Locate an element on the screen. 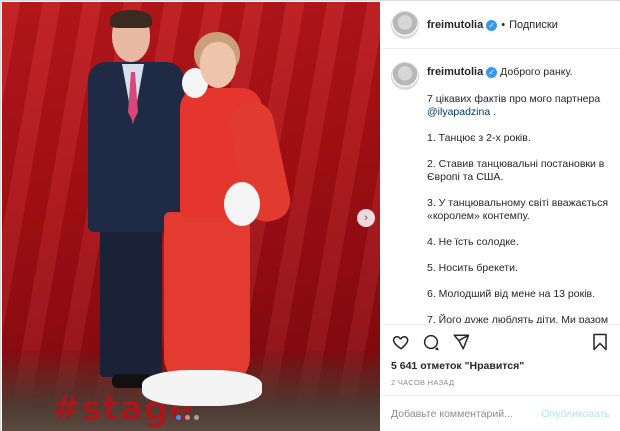 The width and height of the screenshot is (620, 431). header-username: freimutolia is located at coordinates (455, 25).